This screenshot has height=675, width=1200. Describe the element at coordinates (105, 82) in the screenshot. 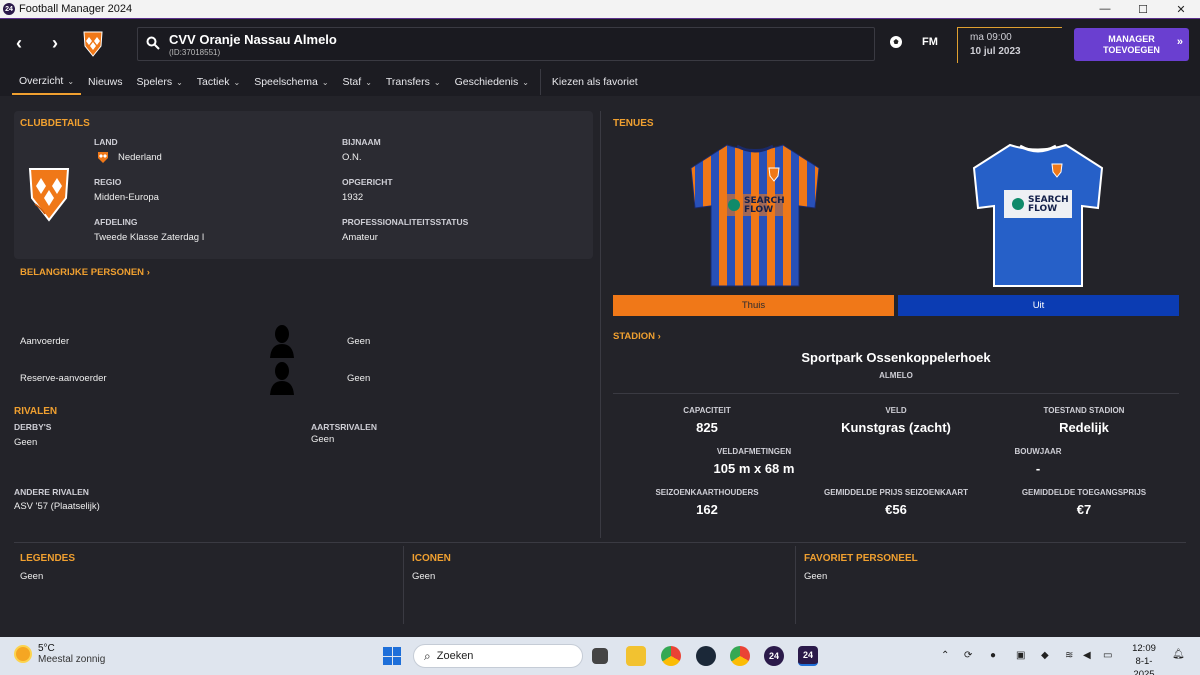

I see `tab-nieuws: Nieuws` at that location.